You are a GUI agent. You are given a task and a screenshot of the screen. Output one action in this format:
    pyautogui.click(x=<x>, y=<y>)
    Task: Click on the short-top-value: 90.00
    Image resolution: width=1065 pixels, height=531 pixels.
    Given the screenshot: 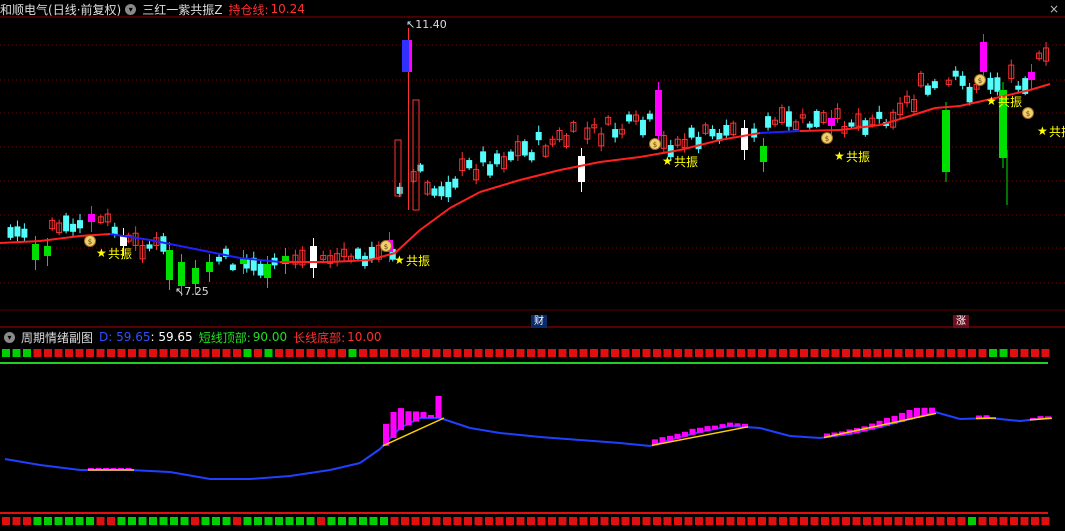 What is the action you would take?
    pyautogui.click(x=270, y=337)
    